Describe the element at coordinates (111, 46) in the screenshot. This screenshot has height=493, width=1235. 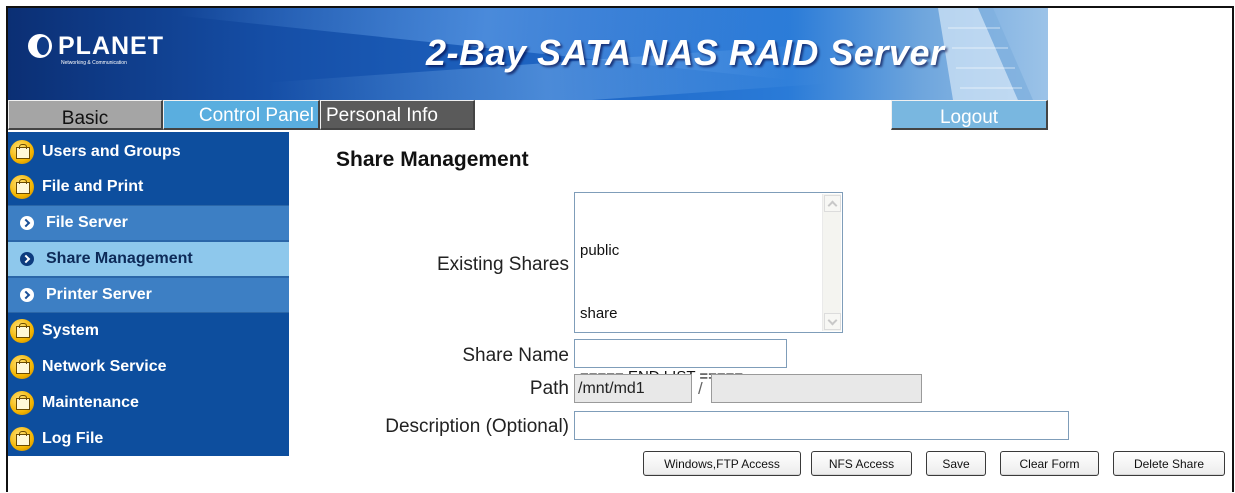
I see `logo-text: PLANET` at that location.